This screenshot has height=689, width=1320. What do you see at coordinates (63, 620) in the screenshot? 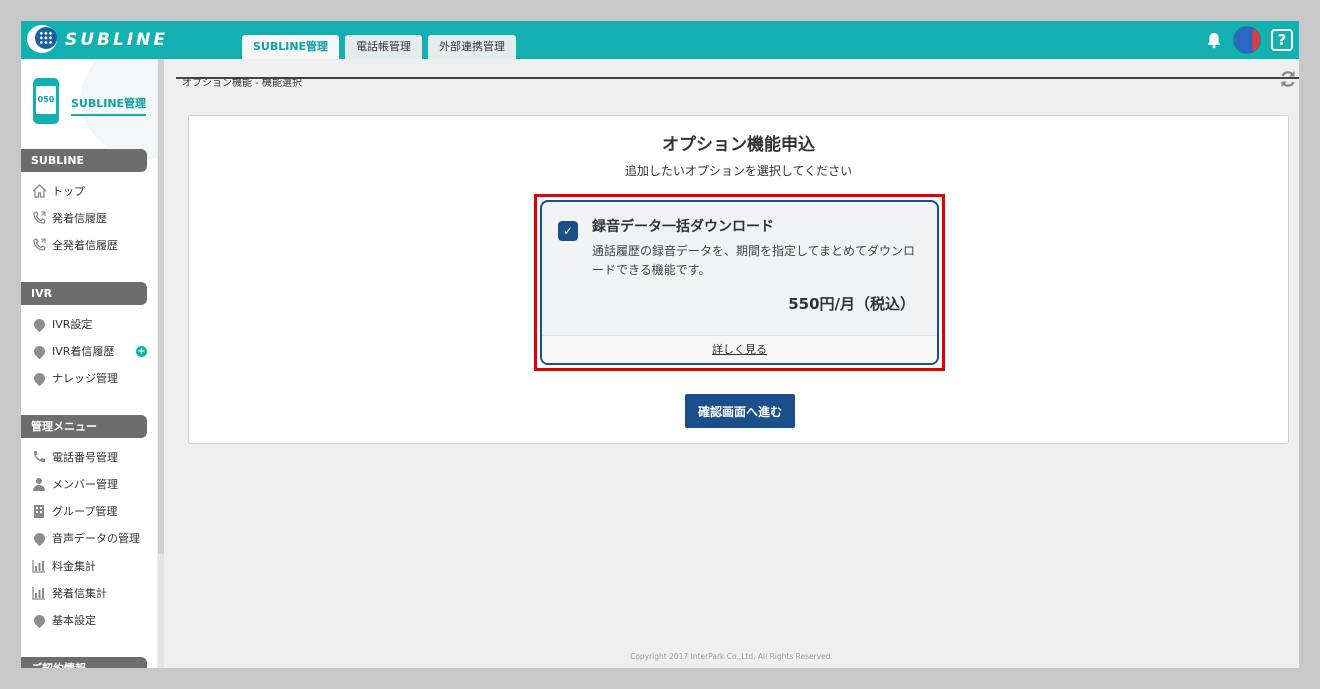
I see `sidebar-item-basic-settings: 基本設定` at bounding box center [63, 620].